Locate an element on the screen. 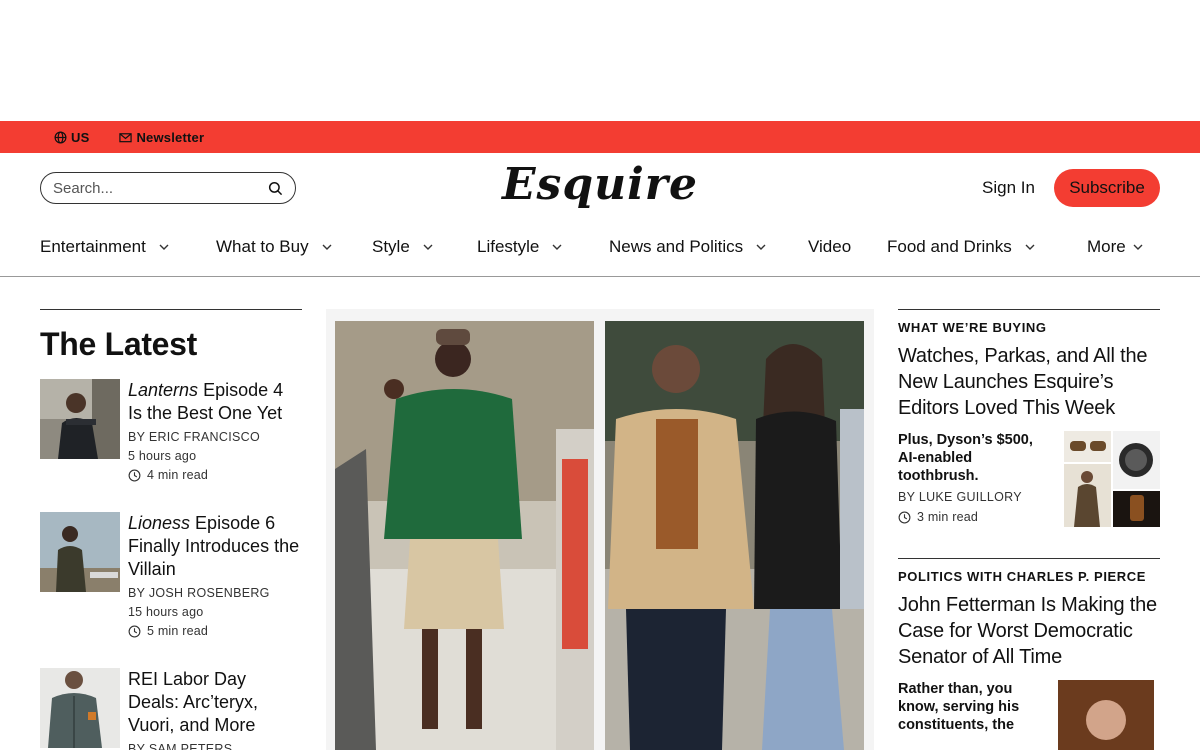 Image resolution: width=1200 pixels, height=750 pixels. nav-lifestyle: Lifestyle is located at coordinates (520, 247).